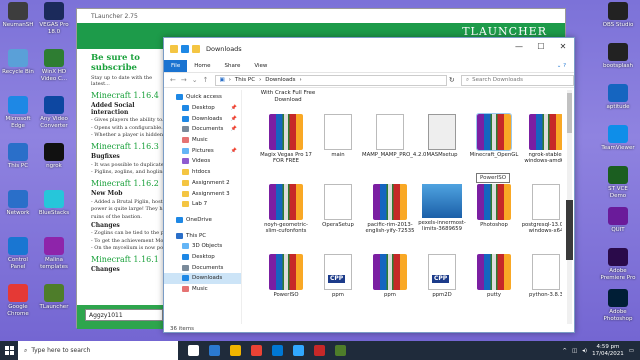 Image resolution: width=640 pixels, height=360 pixels. I want to click on nav-item-documents: Documents 📌, so click(202, 129).